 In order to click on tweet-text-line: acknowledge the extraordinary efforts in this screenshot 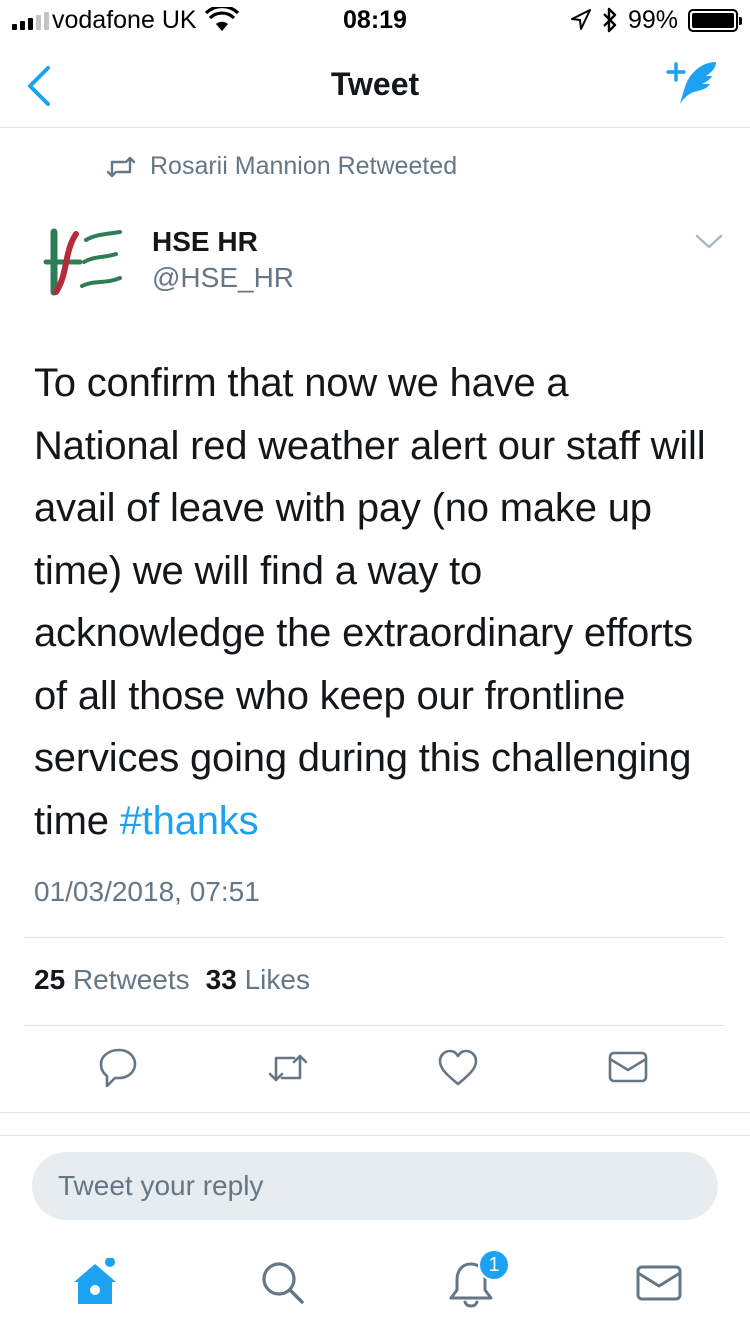, I will do `click(363, 633)`.